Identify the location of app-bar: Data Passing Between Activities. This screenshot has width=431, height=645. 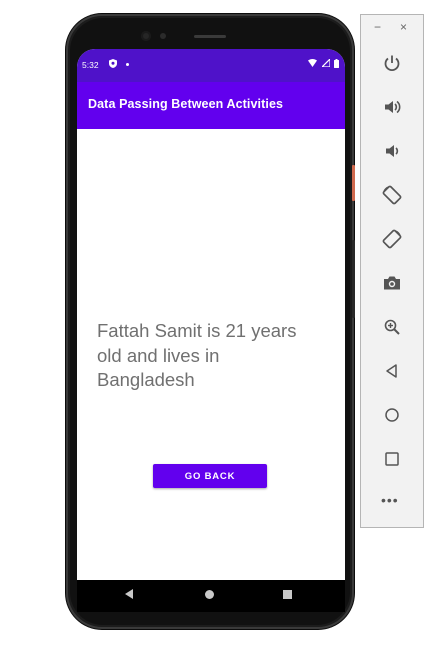
(211, 105).